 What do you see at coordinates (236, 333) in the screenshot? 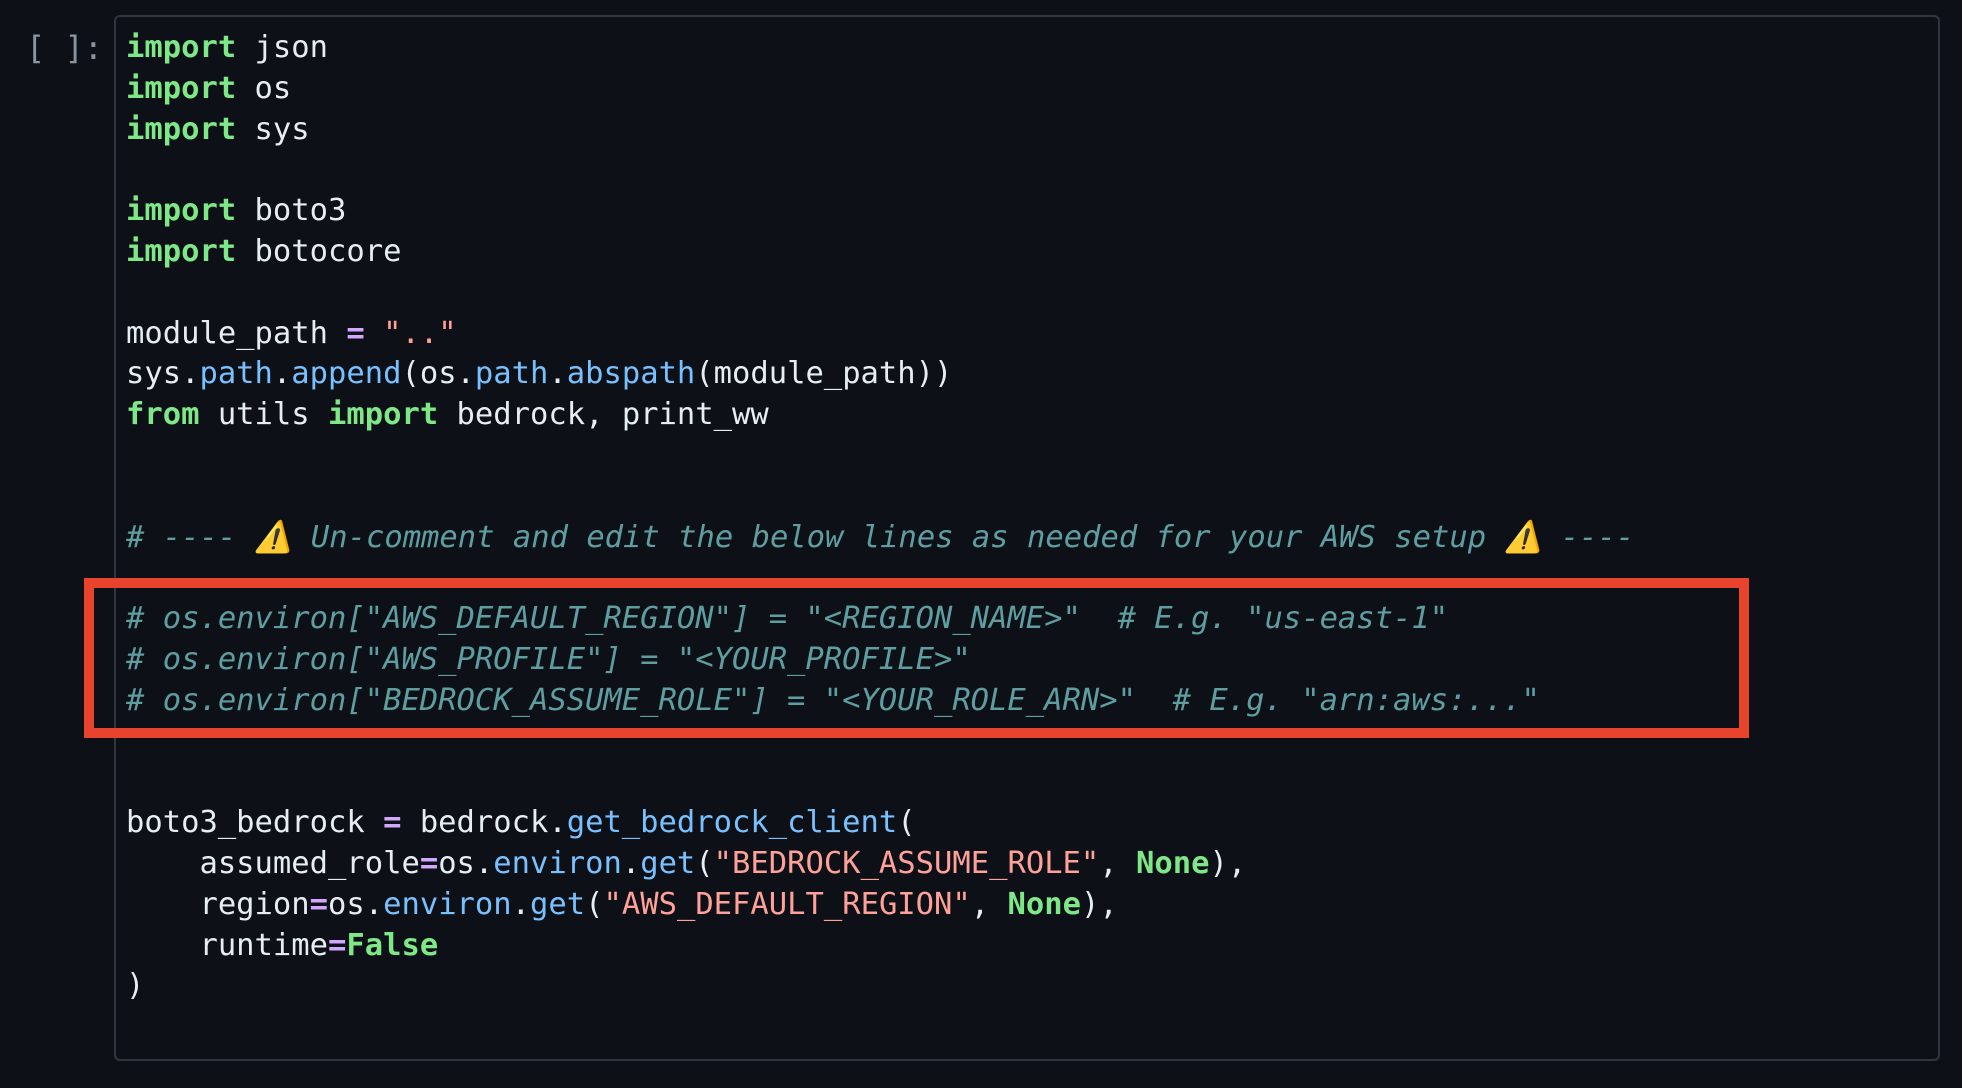
I see `code-token-plain: module_path` at bounding box center [236, 333].